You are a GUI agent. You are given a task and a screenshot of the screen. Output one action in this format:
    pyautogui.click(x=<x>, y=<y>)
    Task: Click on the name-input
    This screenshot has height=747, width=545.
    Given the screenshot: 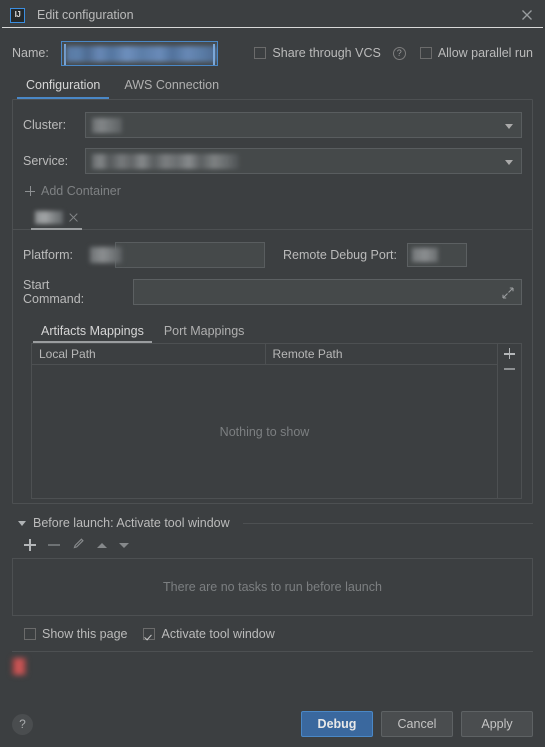 What is the action you would take?
    pyautogui.click(x=140, y=53)
    